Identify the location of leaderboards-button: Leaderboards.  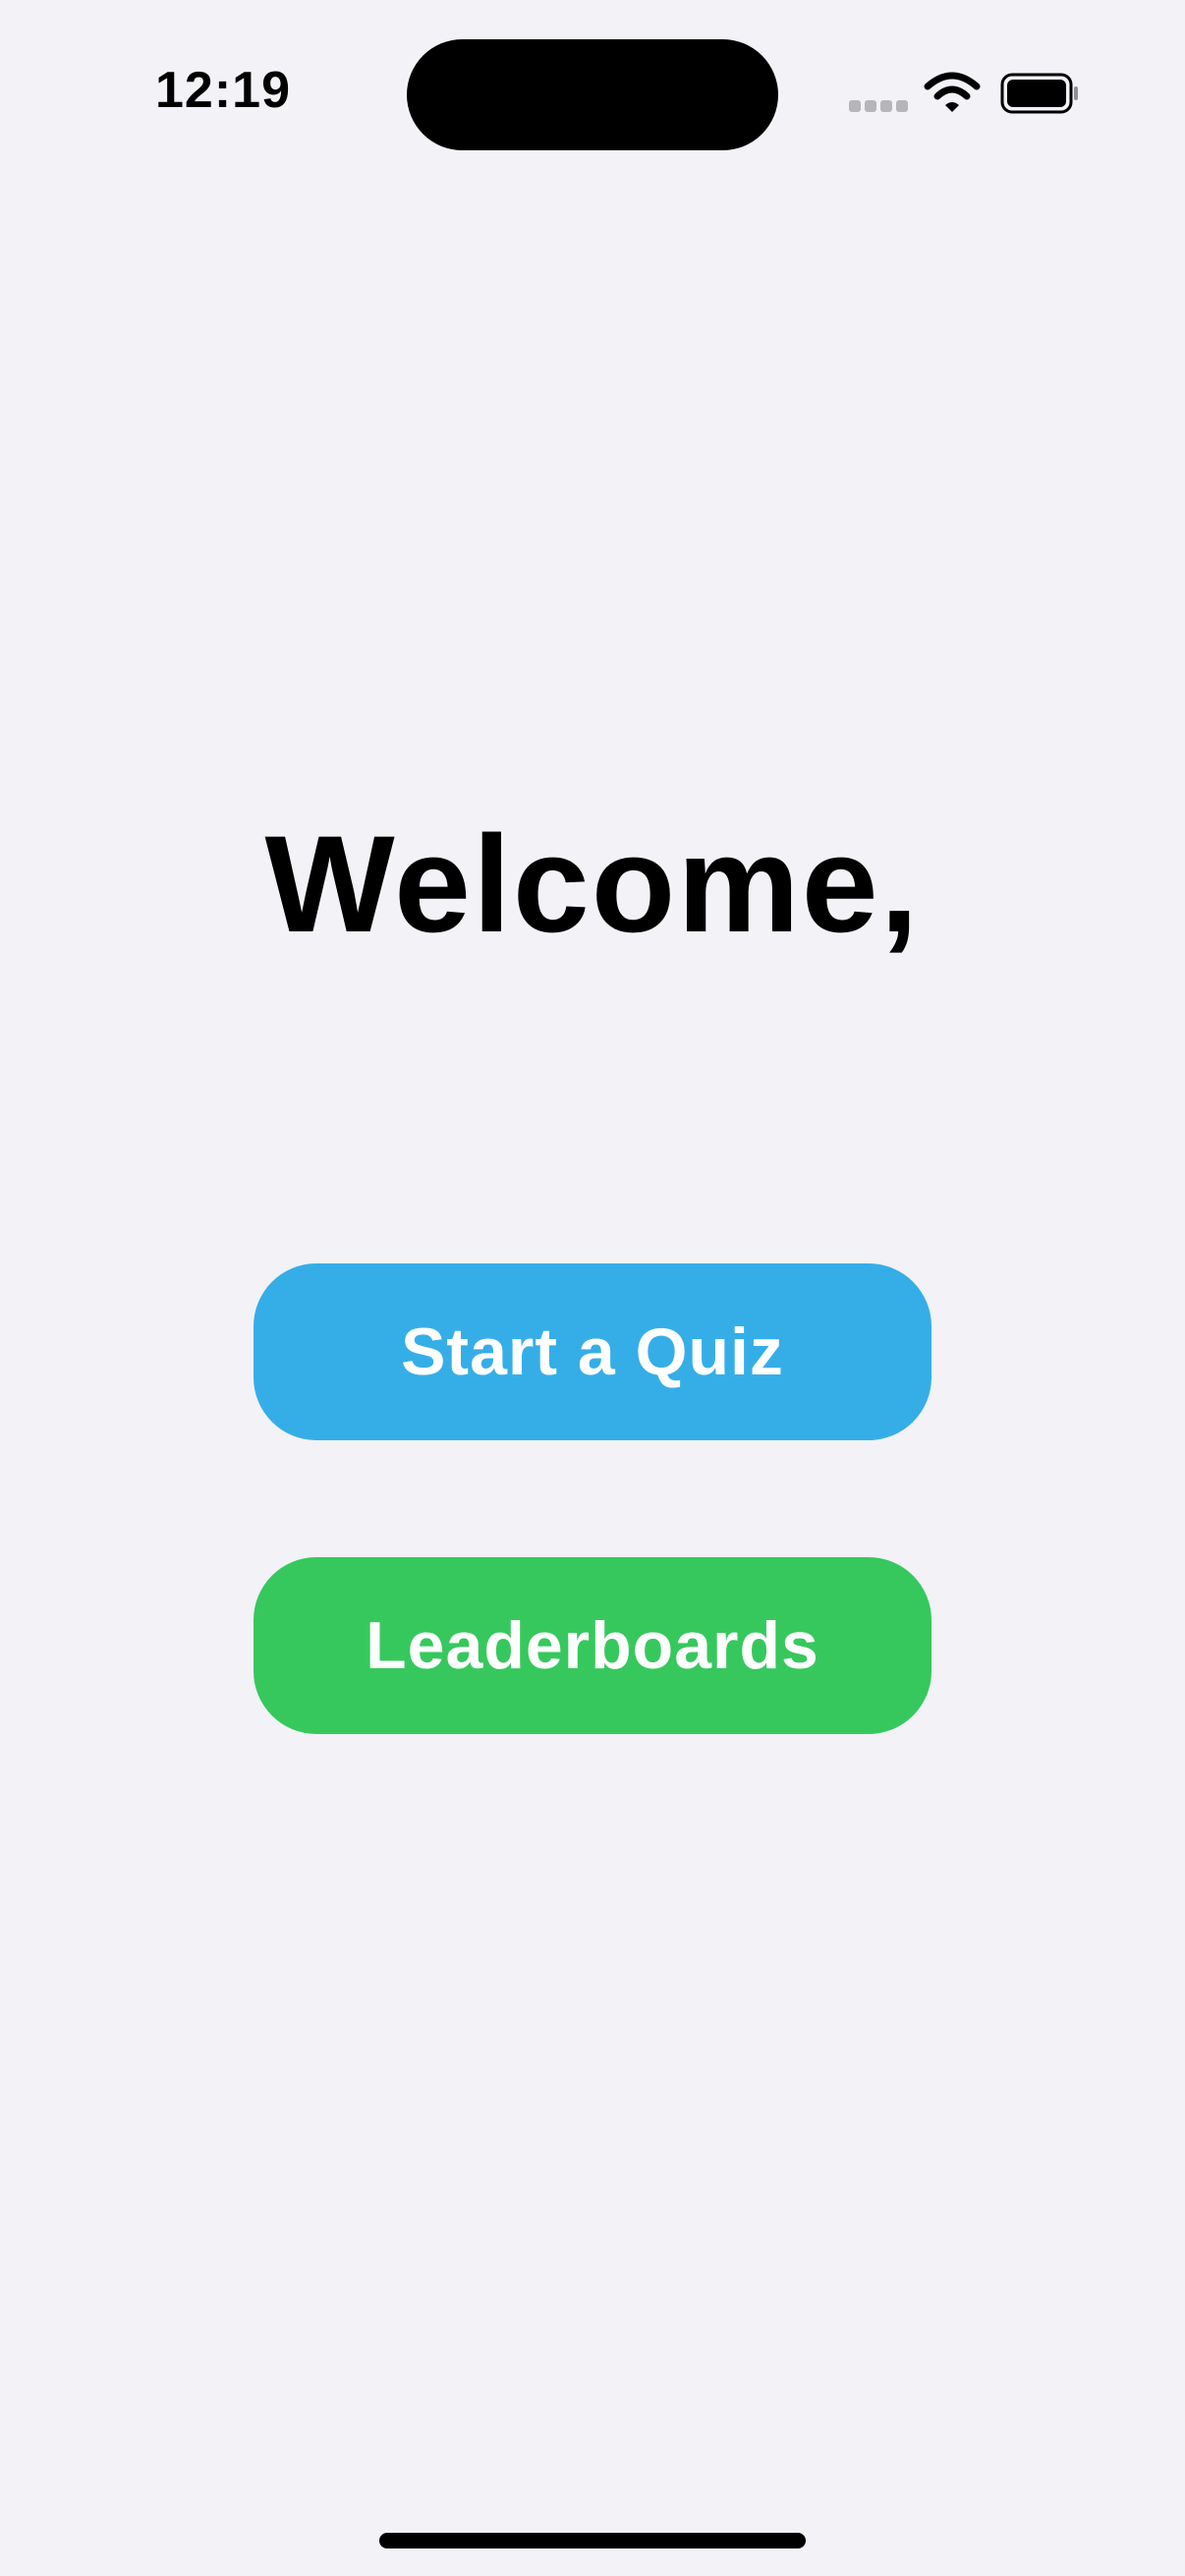
(592, 1645).